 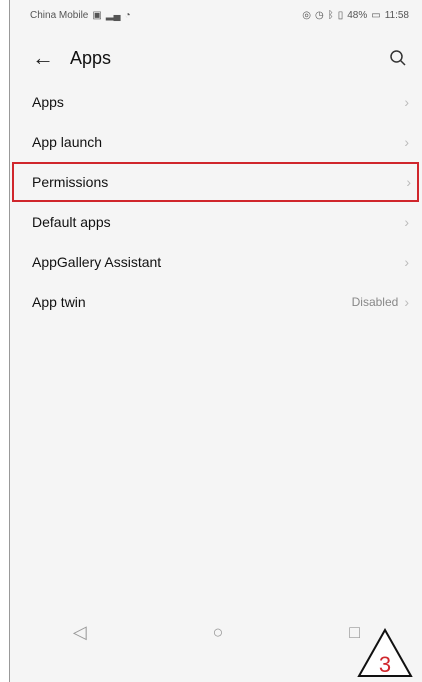 What do you see at coordinates (97, 15) in the screenshot?
I see `sim-icon: ▣` at bounding box center [97, 15].